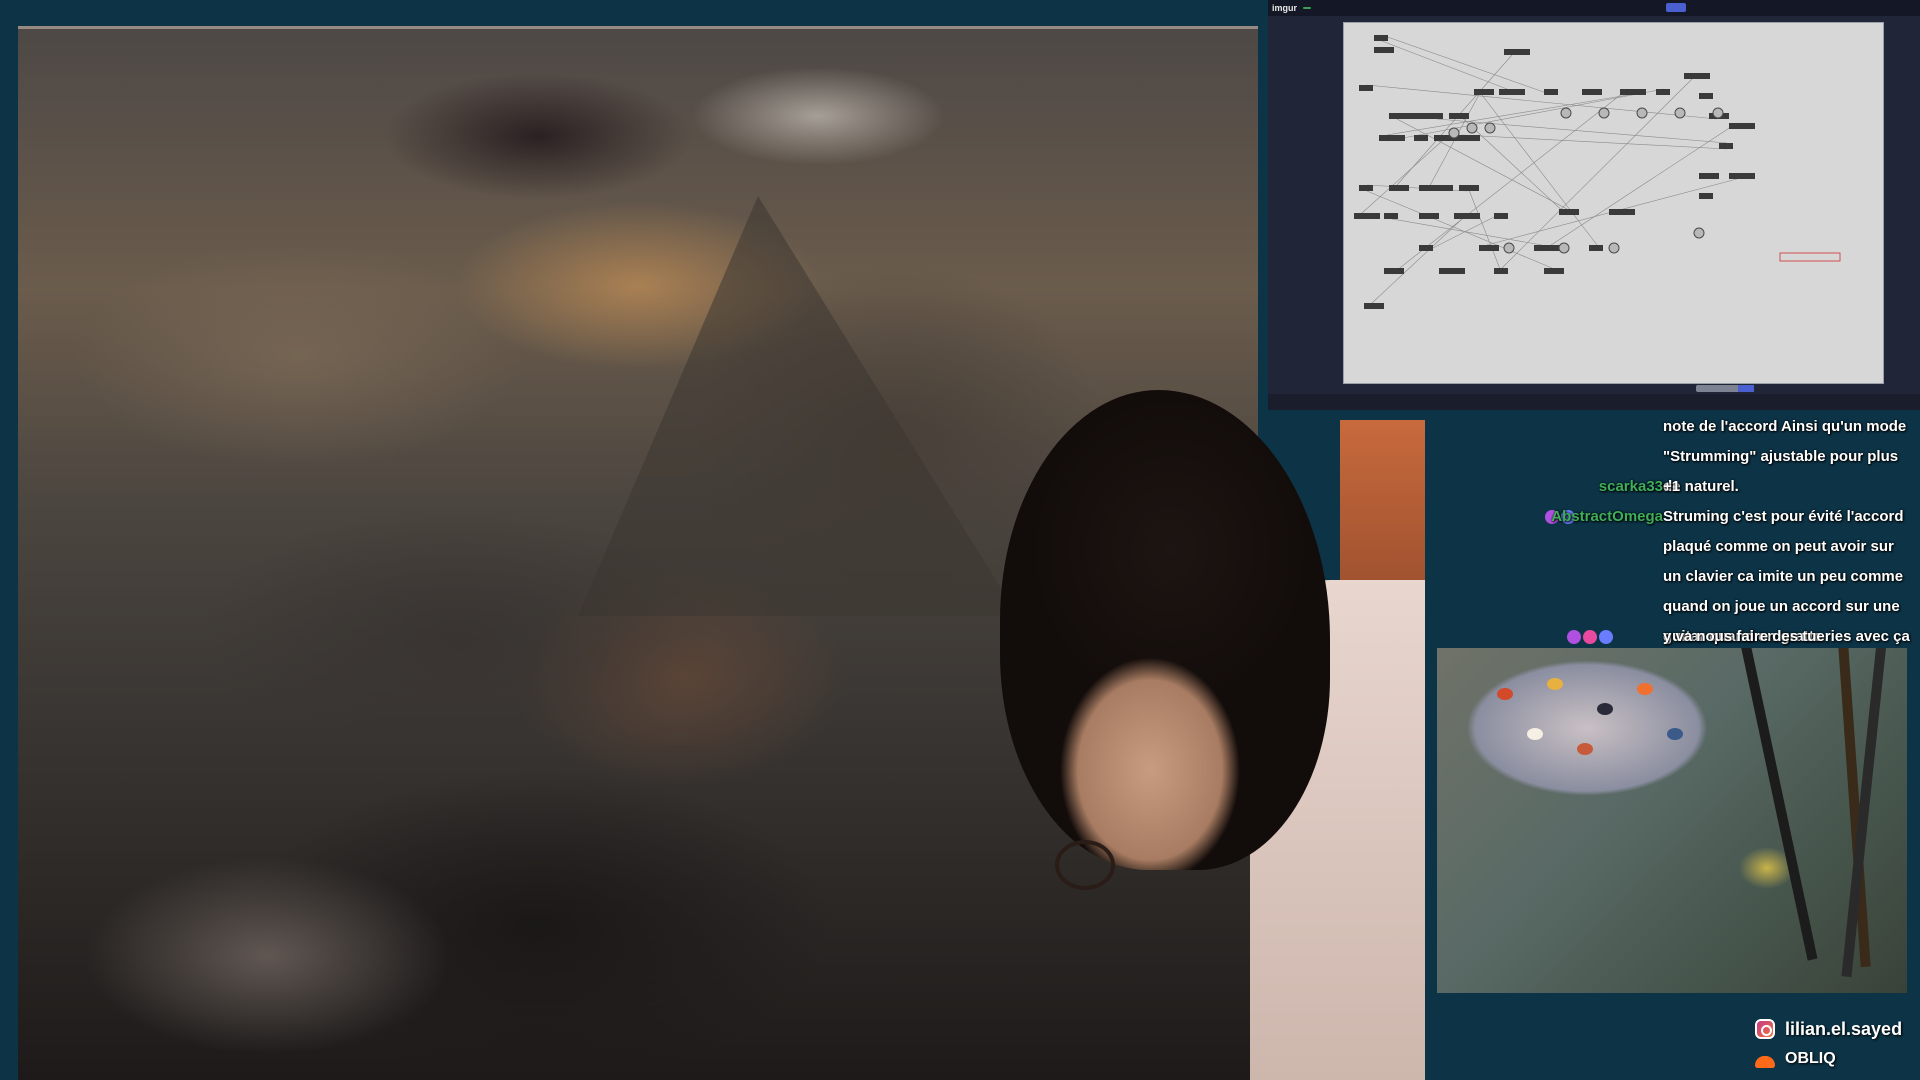 Image resolution: width=1920 pixels, height=1080 pixels. Describe the element at coordinates (1777, 804) in the screenshot. I see `paint-brush` at that location.